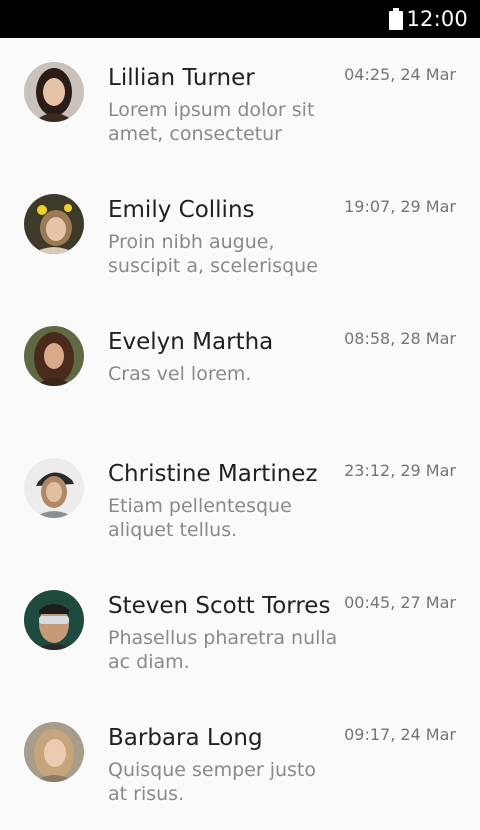 This screenshot has height=830, width=480. Describe the element at coordinates (400, 470) in the screenshot. I see `message-timestamp: 23:12, 29 Mar` at that location.